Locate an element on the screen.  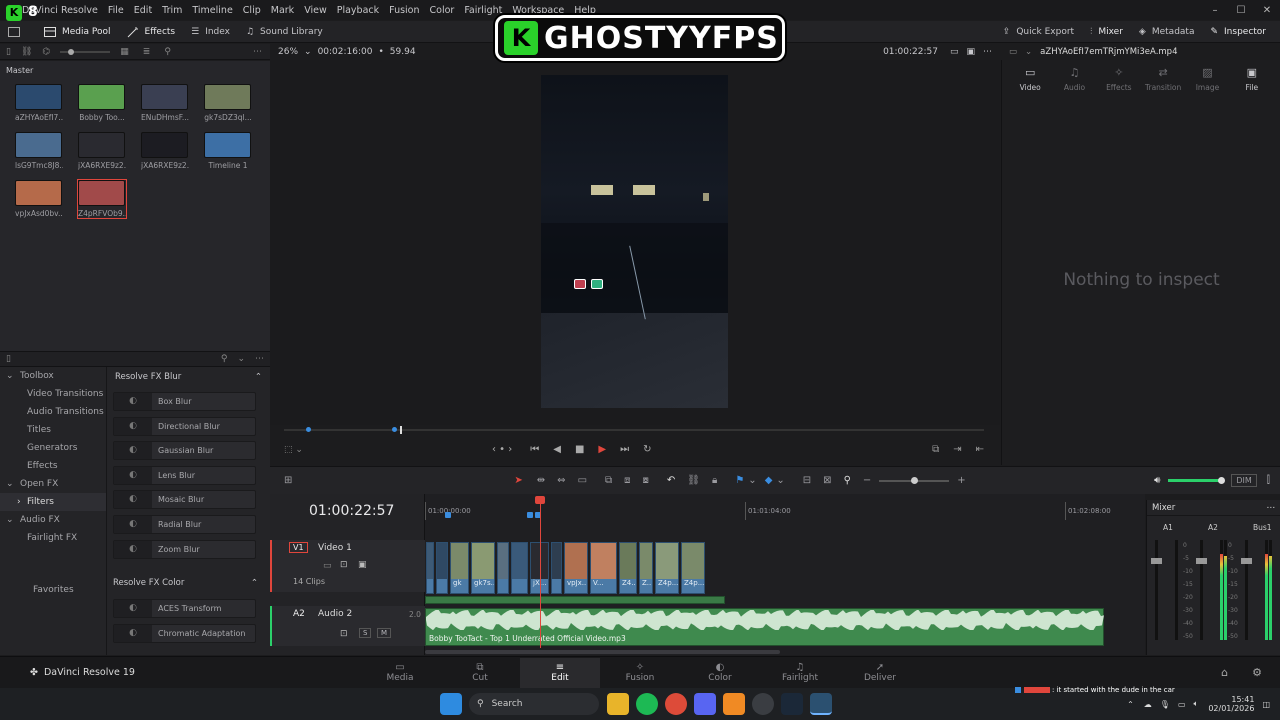
viewer-zoom: 26% is located at coordinates (288, 52).